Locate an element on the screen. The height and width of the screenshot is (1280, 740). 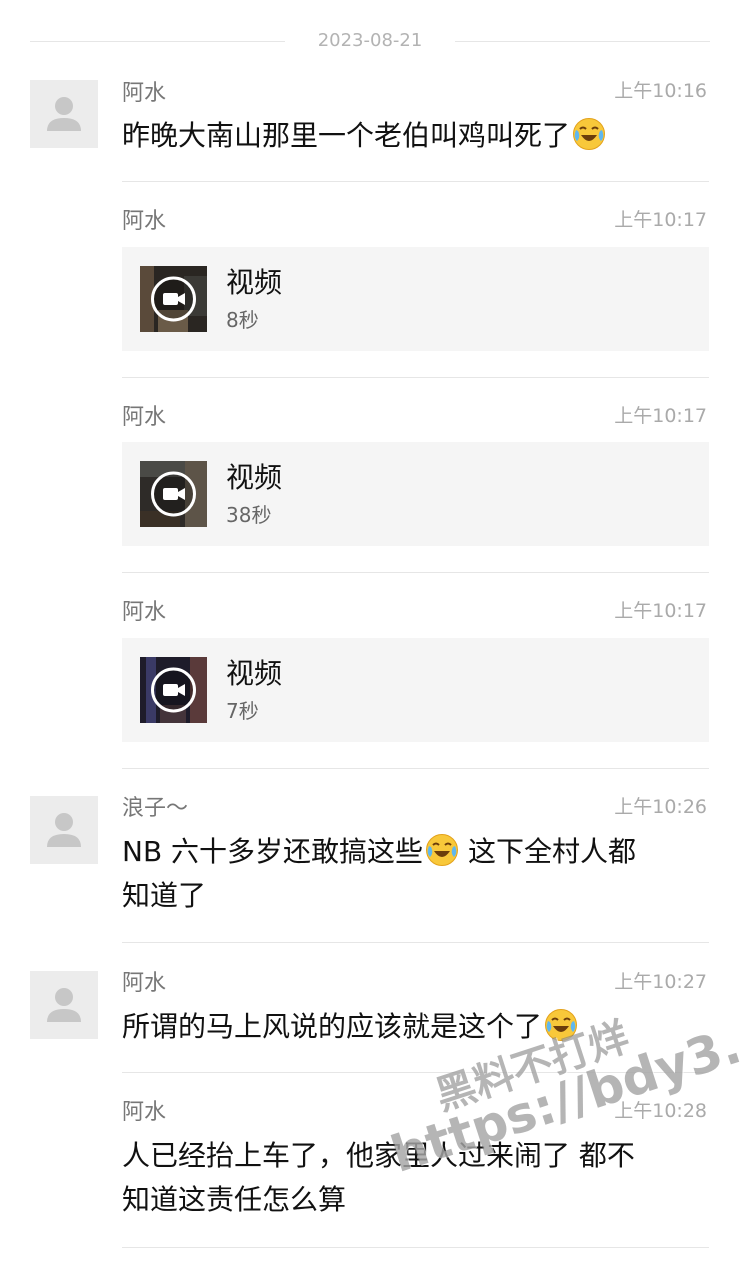
video-card: 视频 8秒 is located at coordinates (415, 299).